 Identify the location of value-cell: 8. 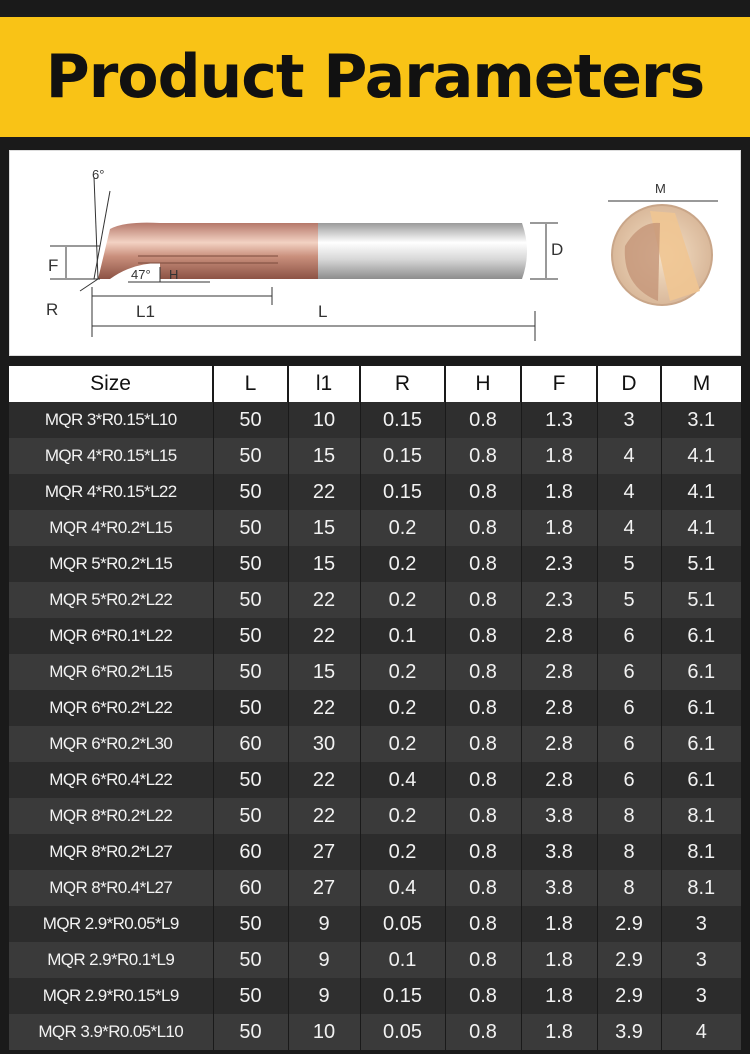
(629, 888).